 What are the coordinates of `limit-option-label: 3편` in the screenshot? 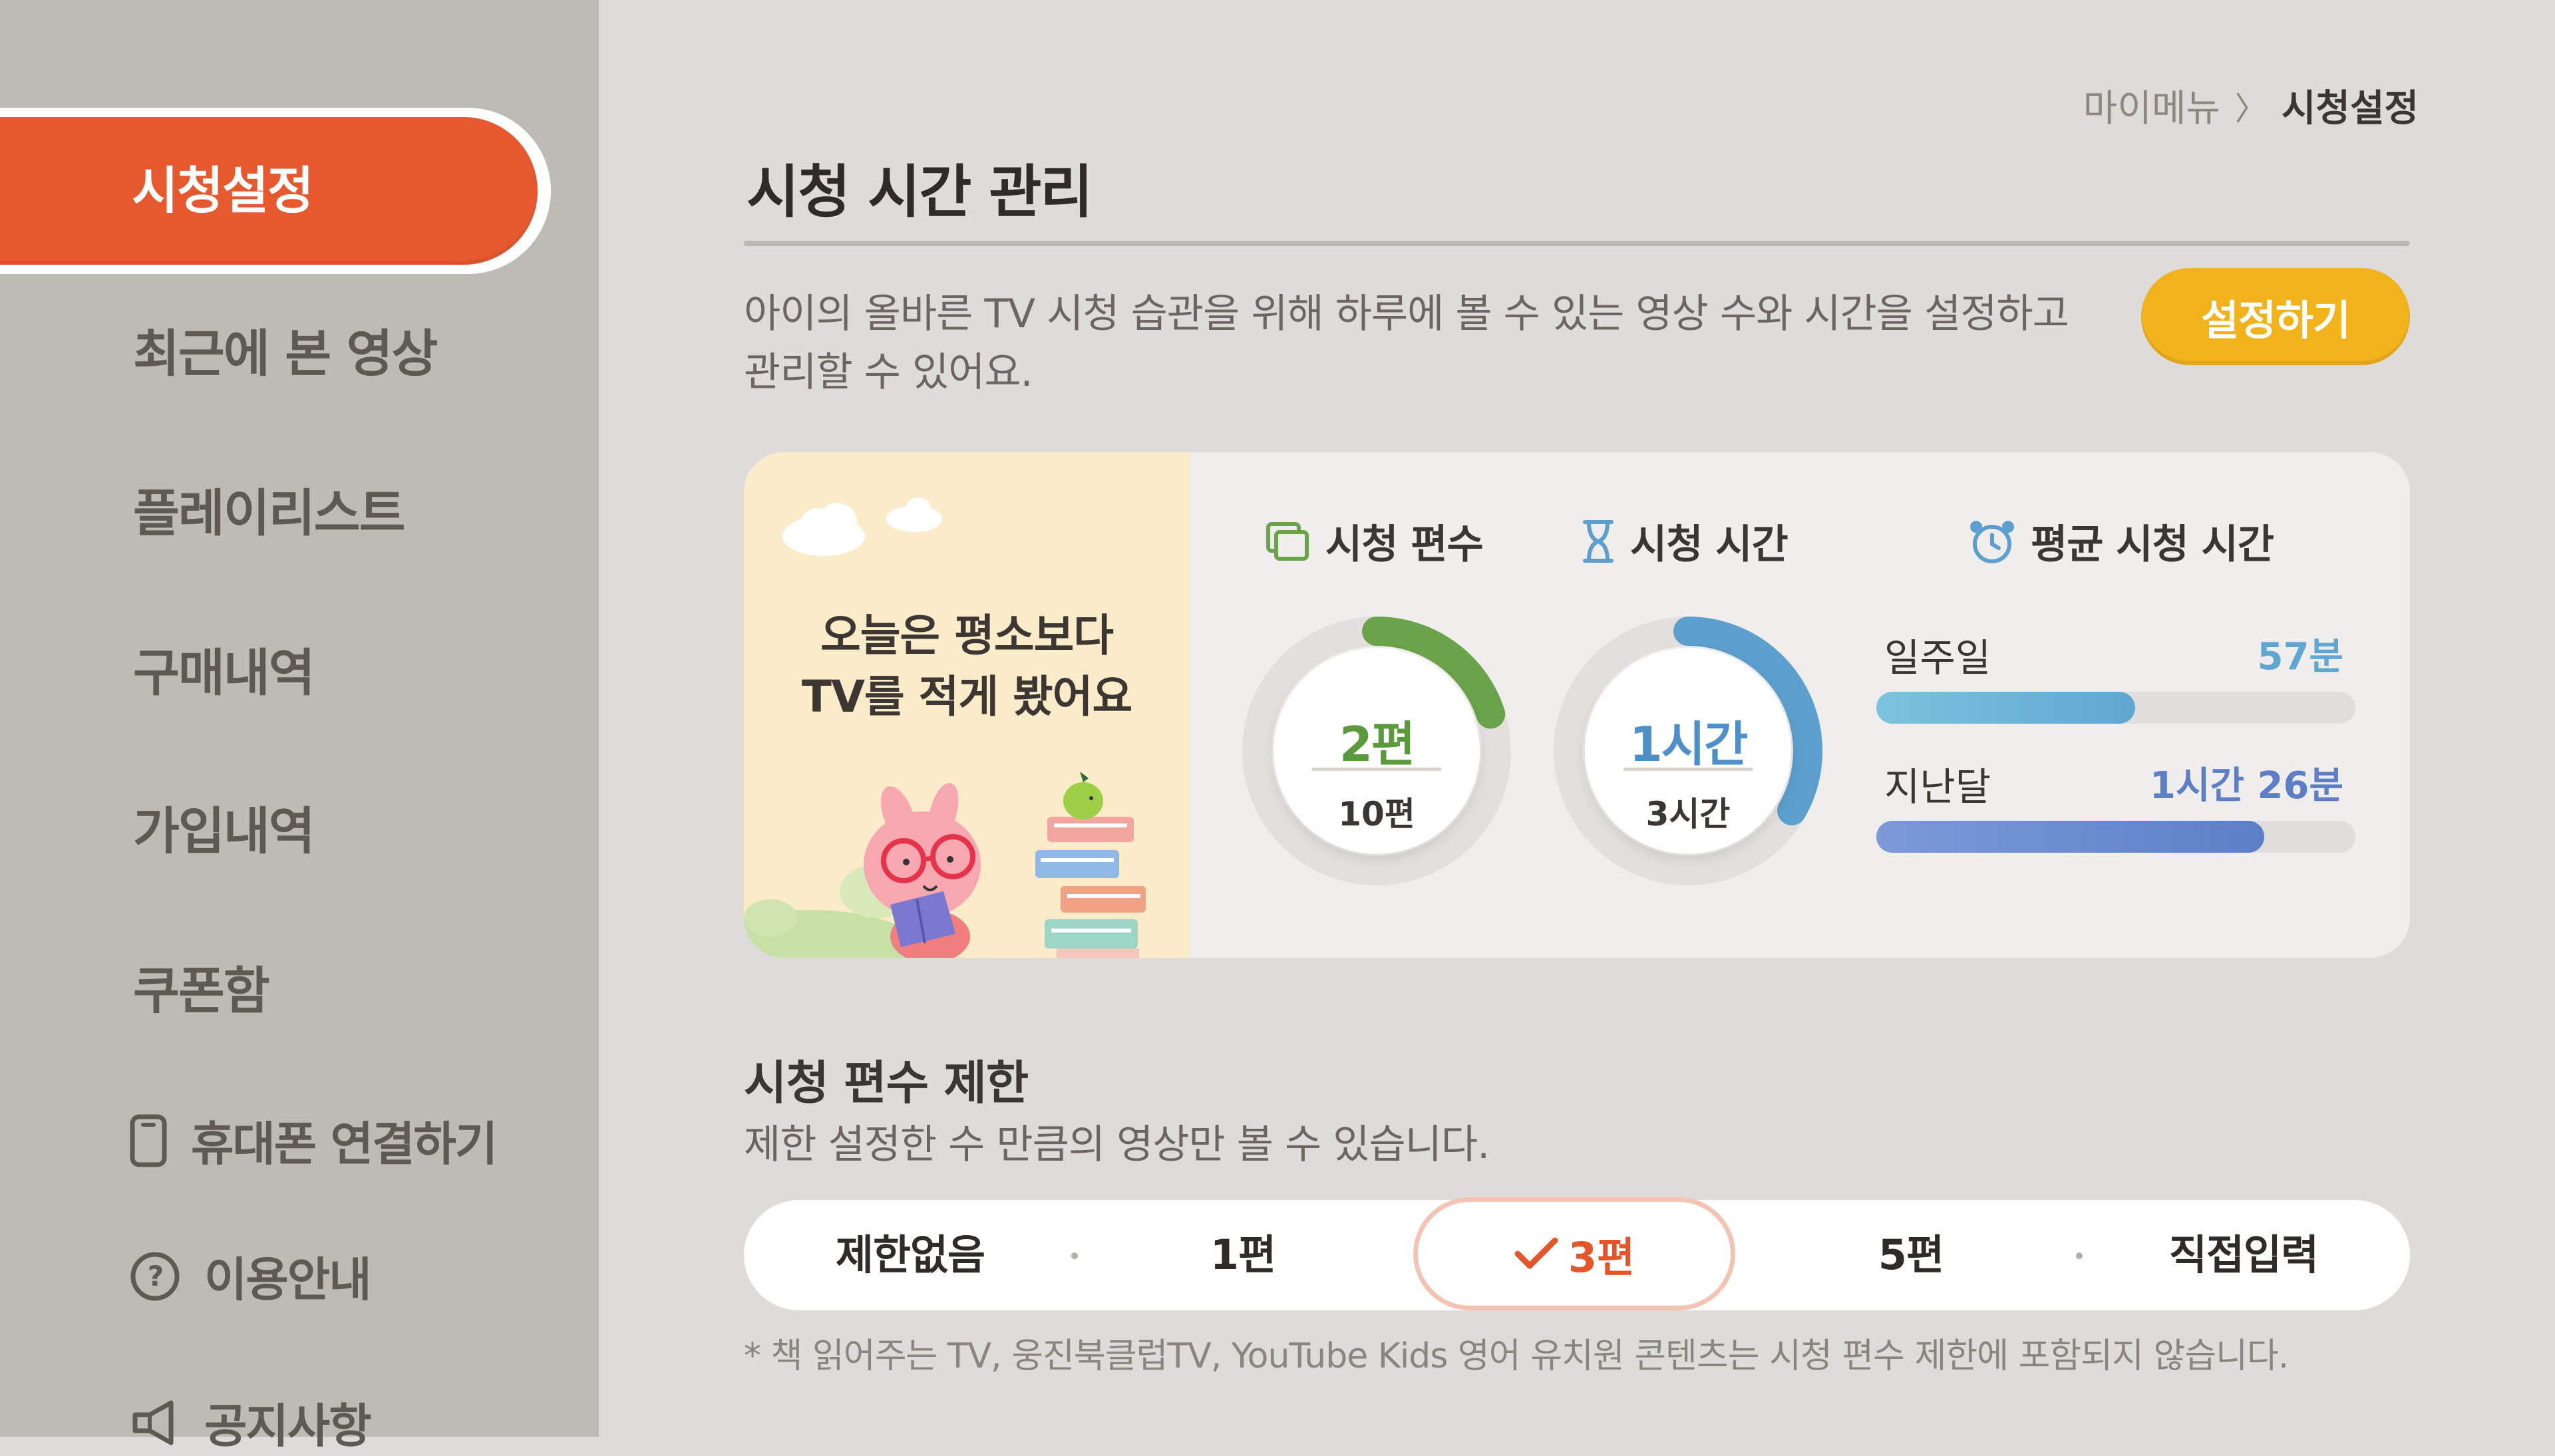 It's located at (1601, 1257).